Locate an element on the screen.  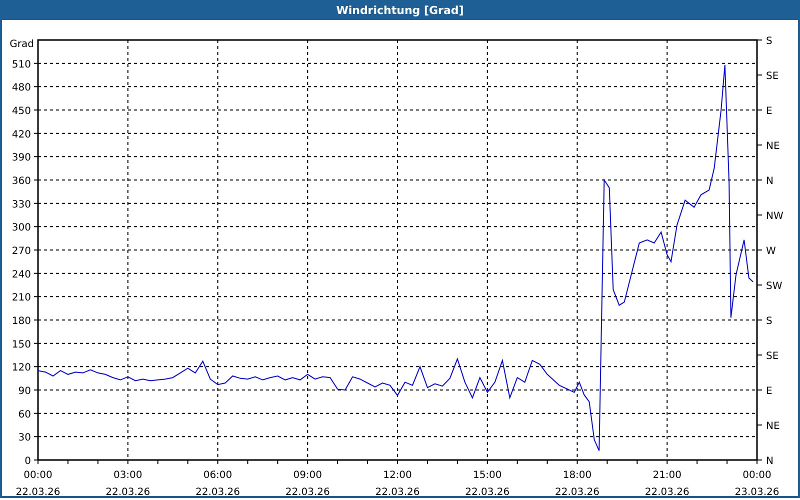
x-tick-label: 03:00 is located at coordinates (127, 475).